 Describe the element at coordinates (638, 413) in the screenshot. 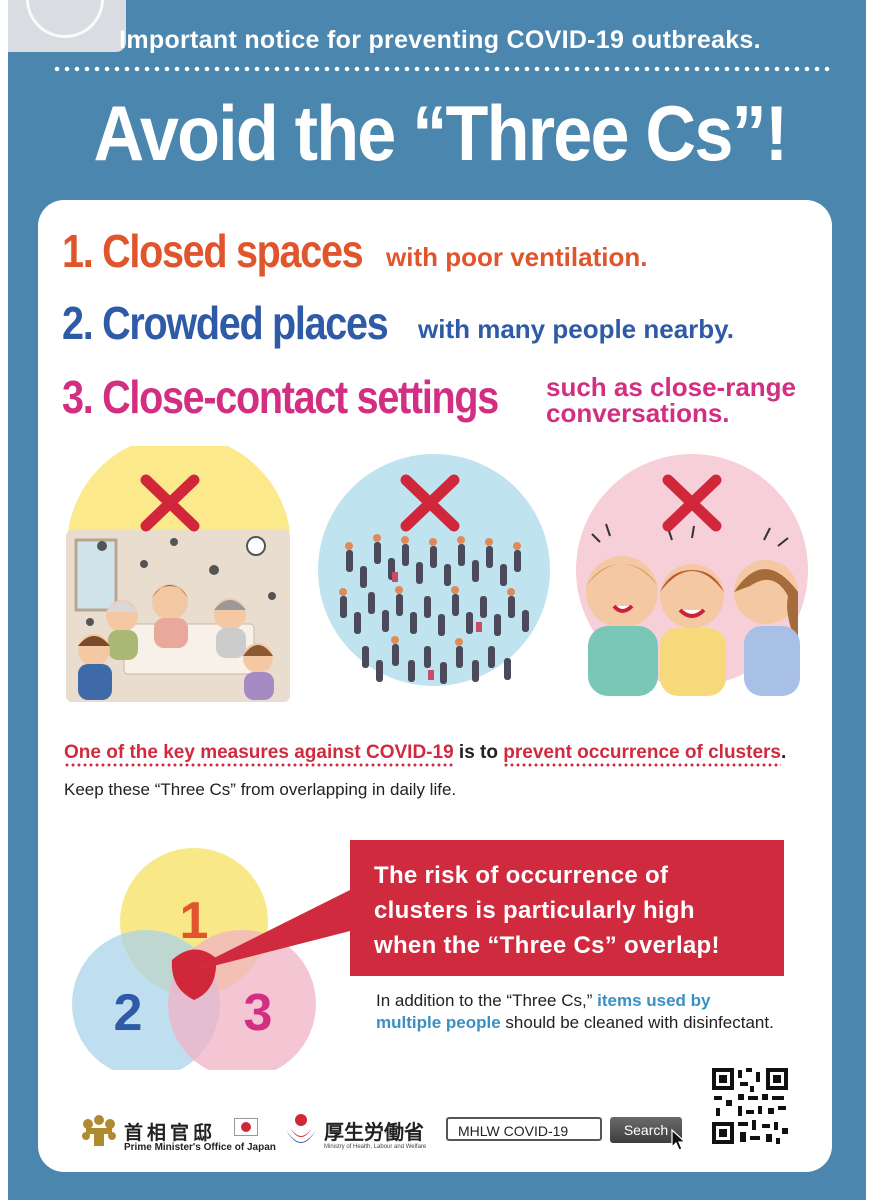

I see `item-detail-line2: conversations.` at that location.